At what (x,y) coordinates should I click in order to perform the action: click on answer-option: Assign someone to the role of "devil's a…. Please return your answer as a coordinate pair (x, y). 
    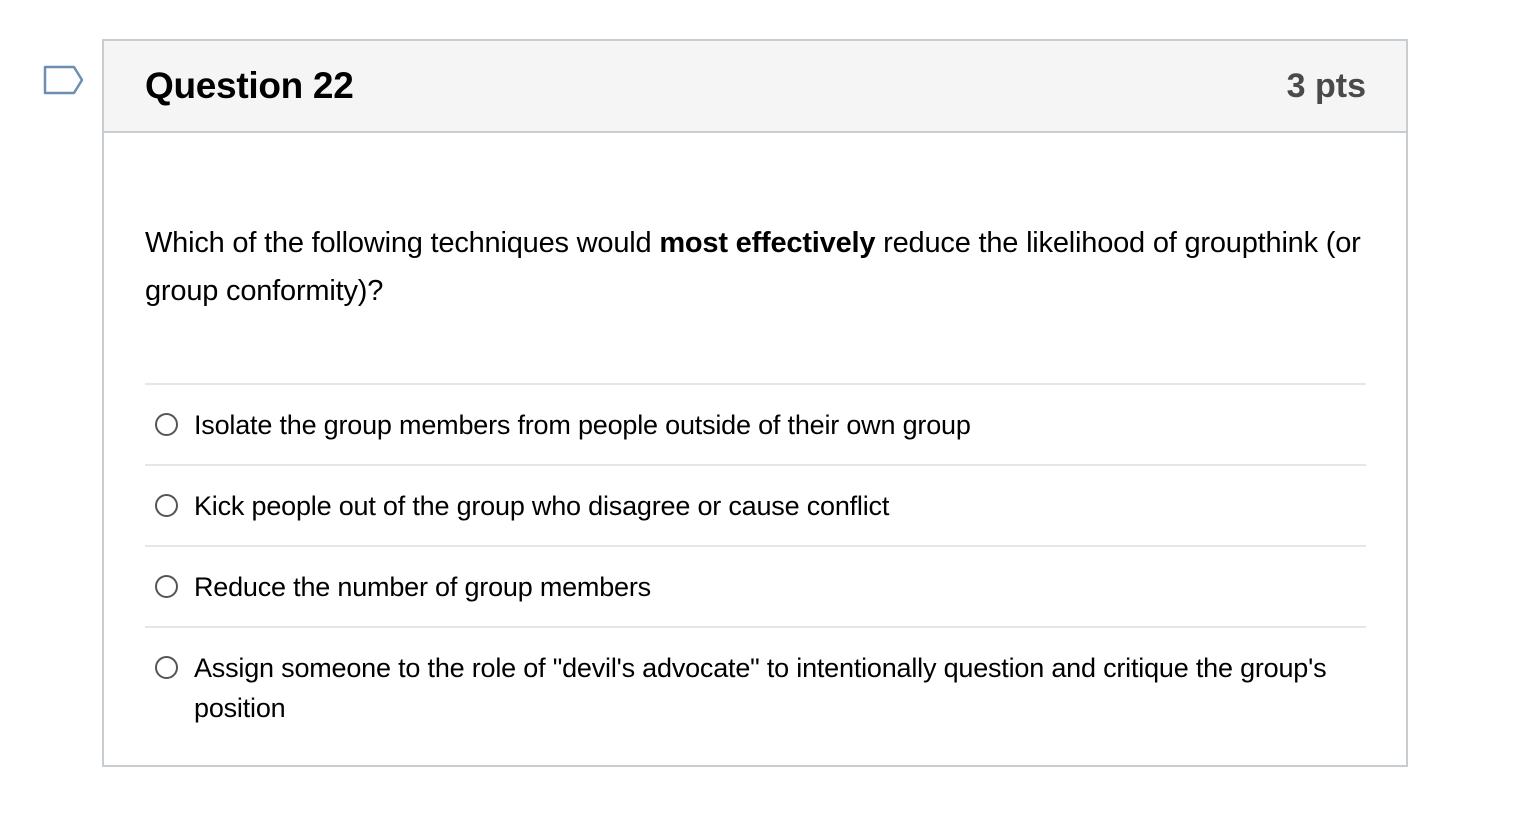
    Looking at the image, I should click on (755, 687).